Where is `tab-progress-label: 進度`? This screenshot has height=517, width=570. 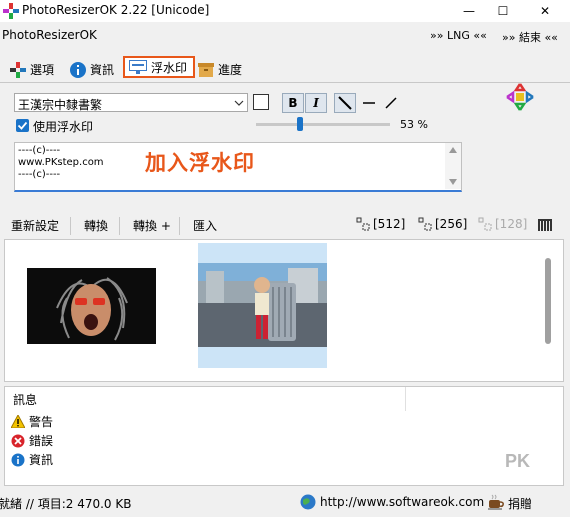
tab-progress-label: 進度 is located at coordinates (230, 70).